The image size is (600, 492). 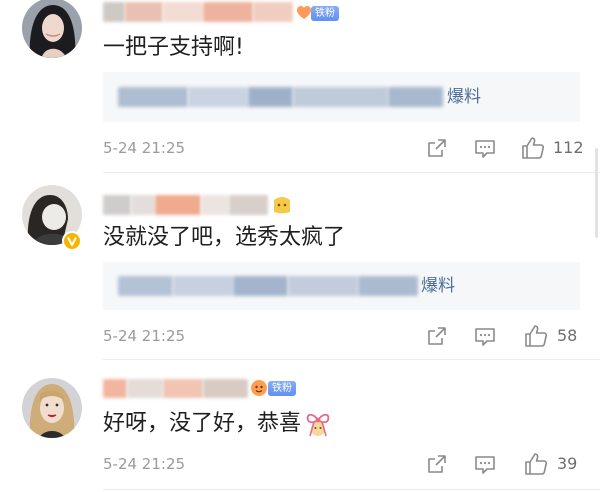 What do you see at coordinates (567, 335) in the screenshot?
I see `like-count: 58` at bounding box center [567, 335].